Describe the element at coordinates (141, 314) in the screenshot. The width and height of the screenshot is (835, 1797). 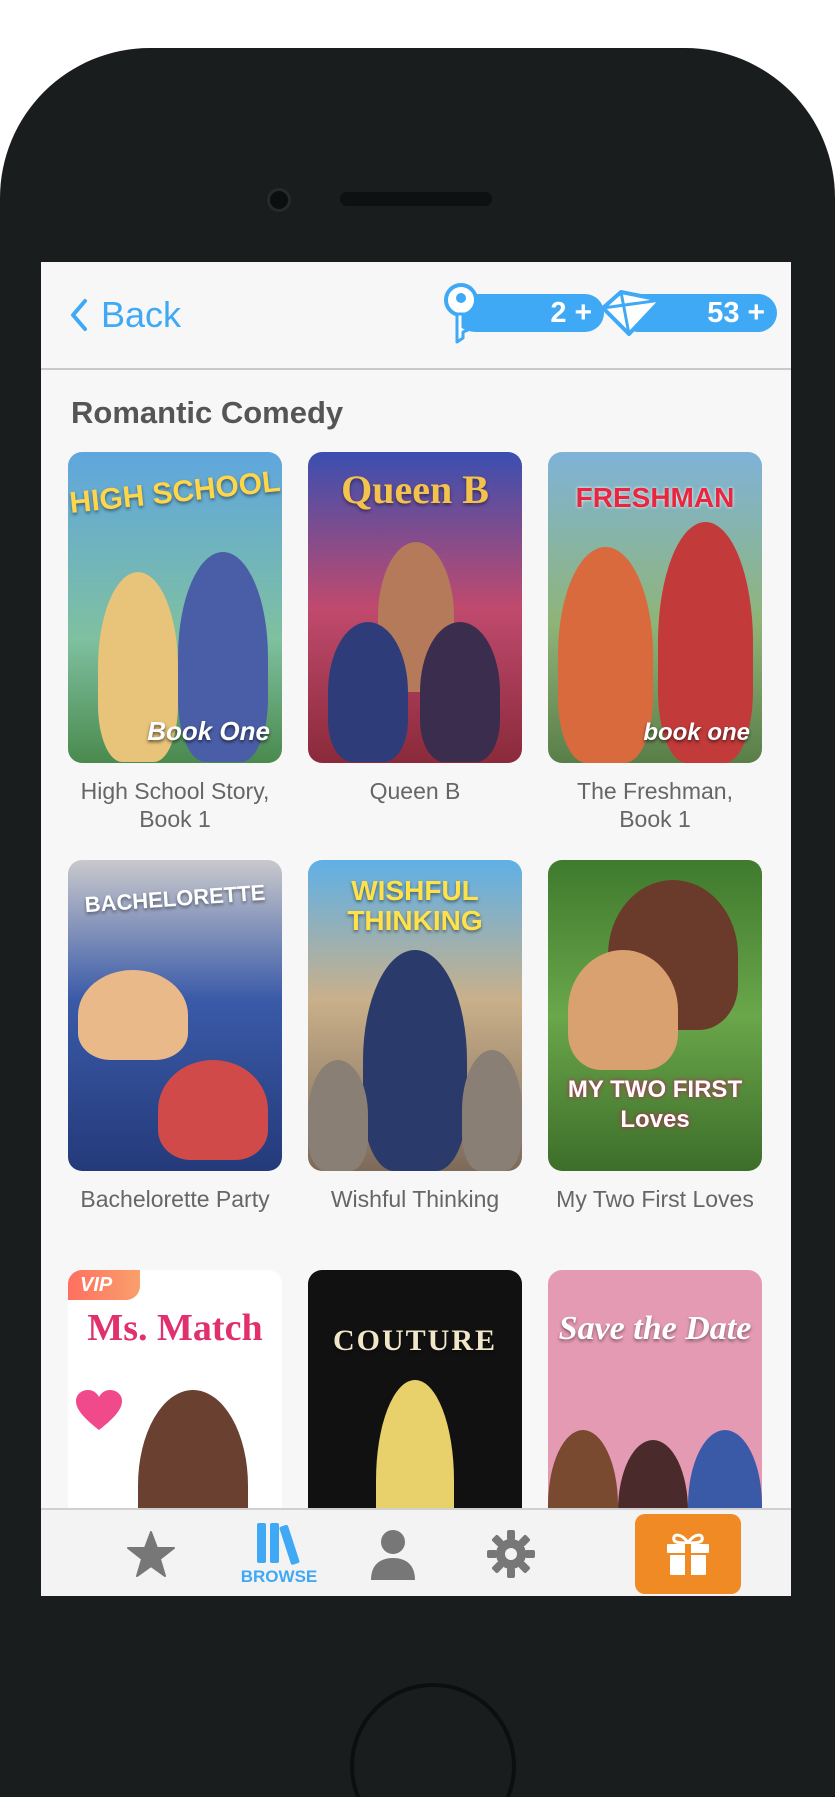
I see `back-label: Back` at that location.